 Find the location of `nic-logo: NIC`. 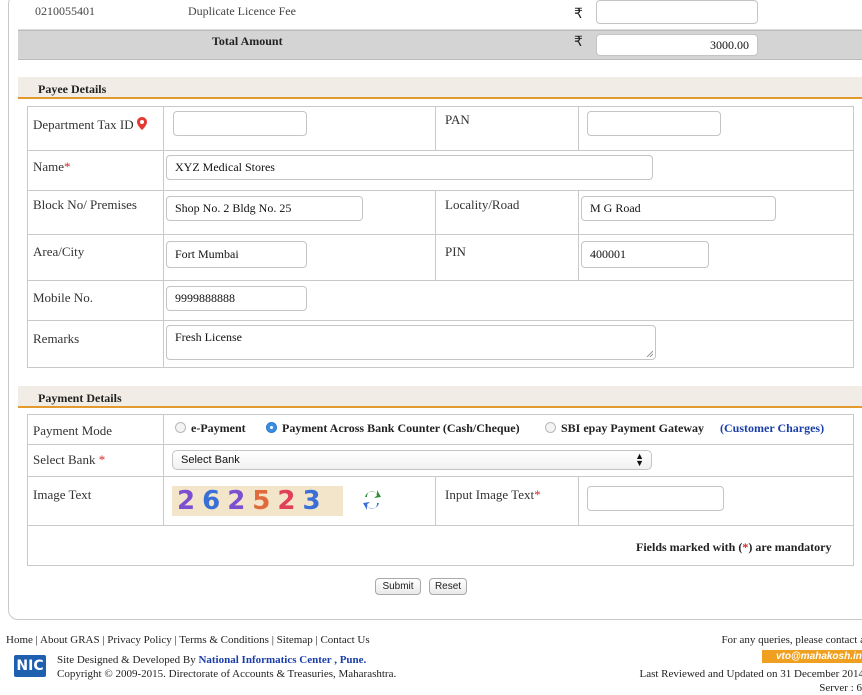

nic-logo: NIC is located at coordinates (30, 666).